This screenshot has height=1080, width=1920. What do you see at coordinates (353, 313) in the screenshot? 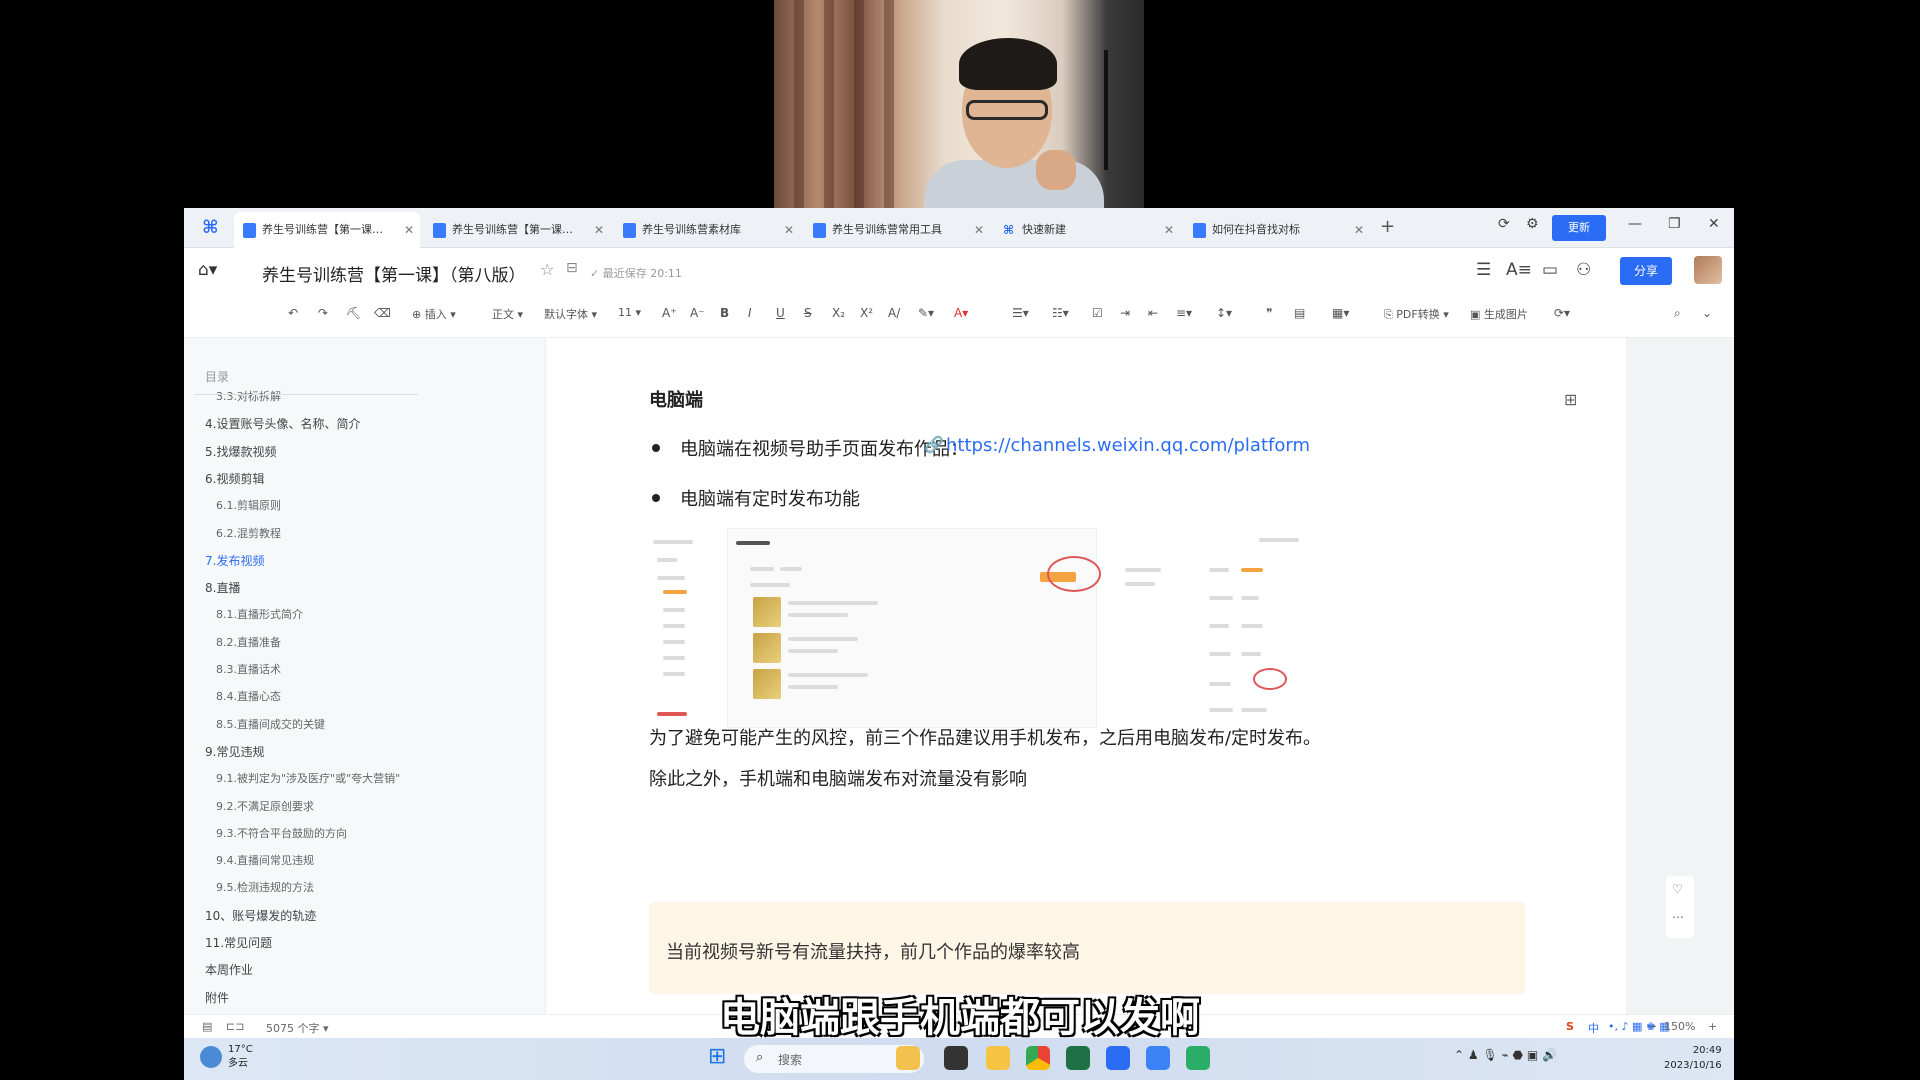
I see `format-painter-icon: ⛏` at bounding box center [353, 313].